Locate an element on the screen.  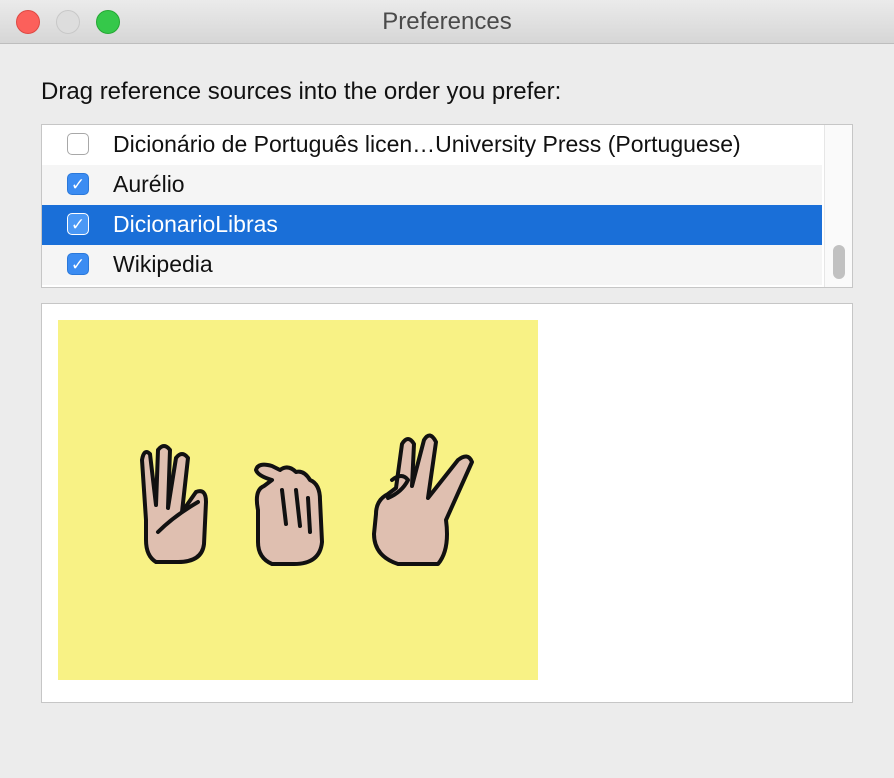
source-checkbox is located at coordinates (78, 144).